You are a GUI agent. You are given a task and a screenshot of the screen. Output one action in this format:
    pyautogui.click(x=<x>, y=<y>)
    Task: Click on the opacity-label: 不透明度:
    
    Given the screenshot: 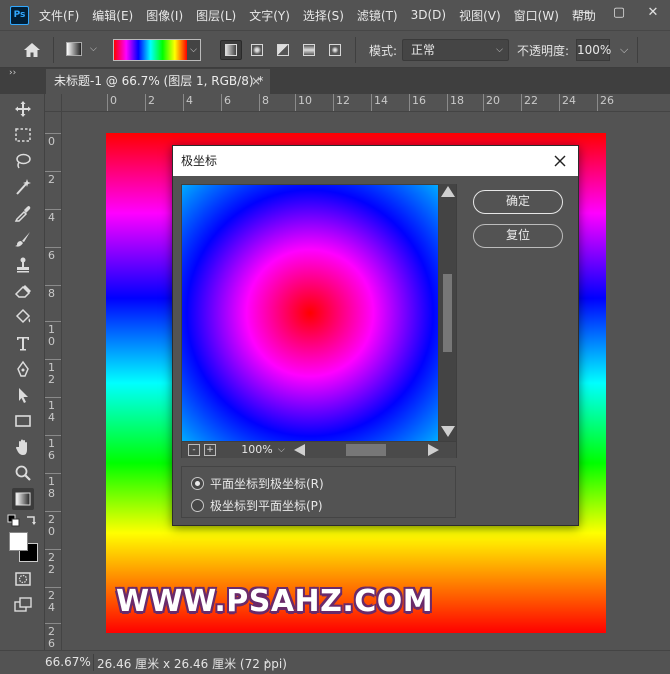 What is the action you would take?
    pyautogui.click(x=543, y=51)
    